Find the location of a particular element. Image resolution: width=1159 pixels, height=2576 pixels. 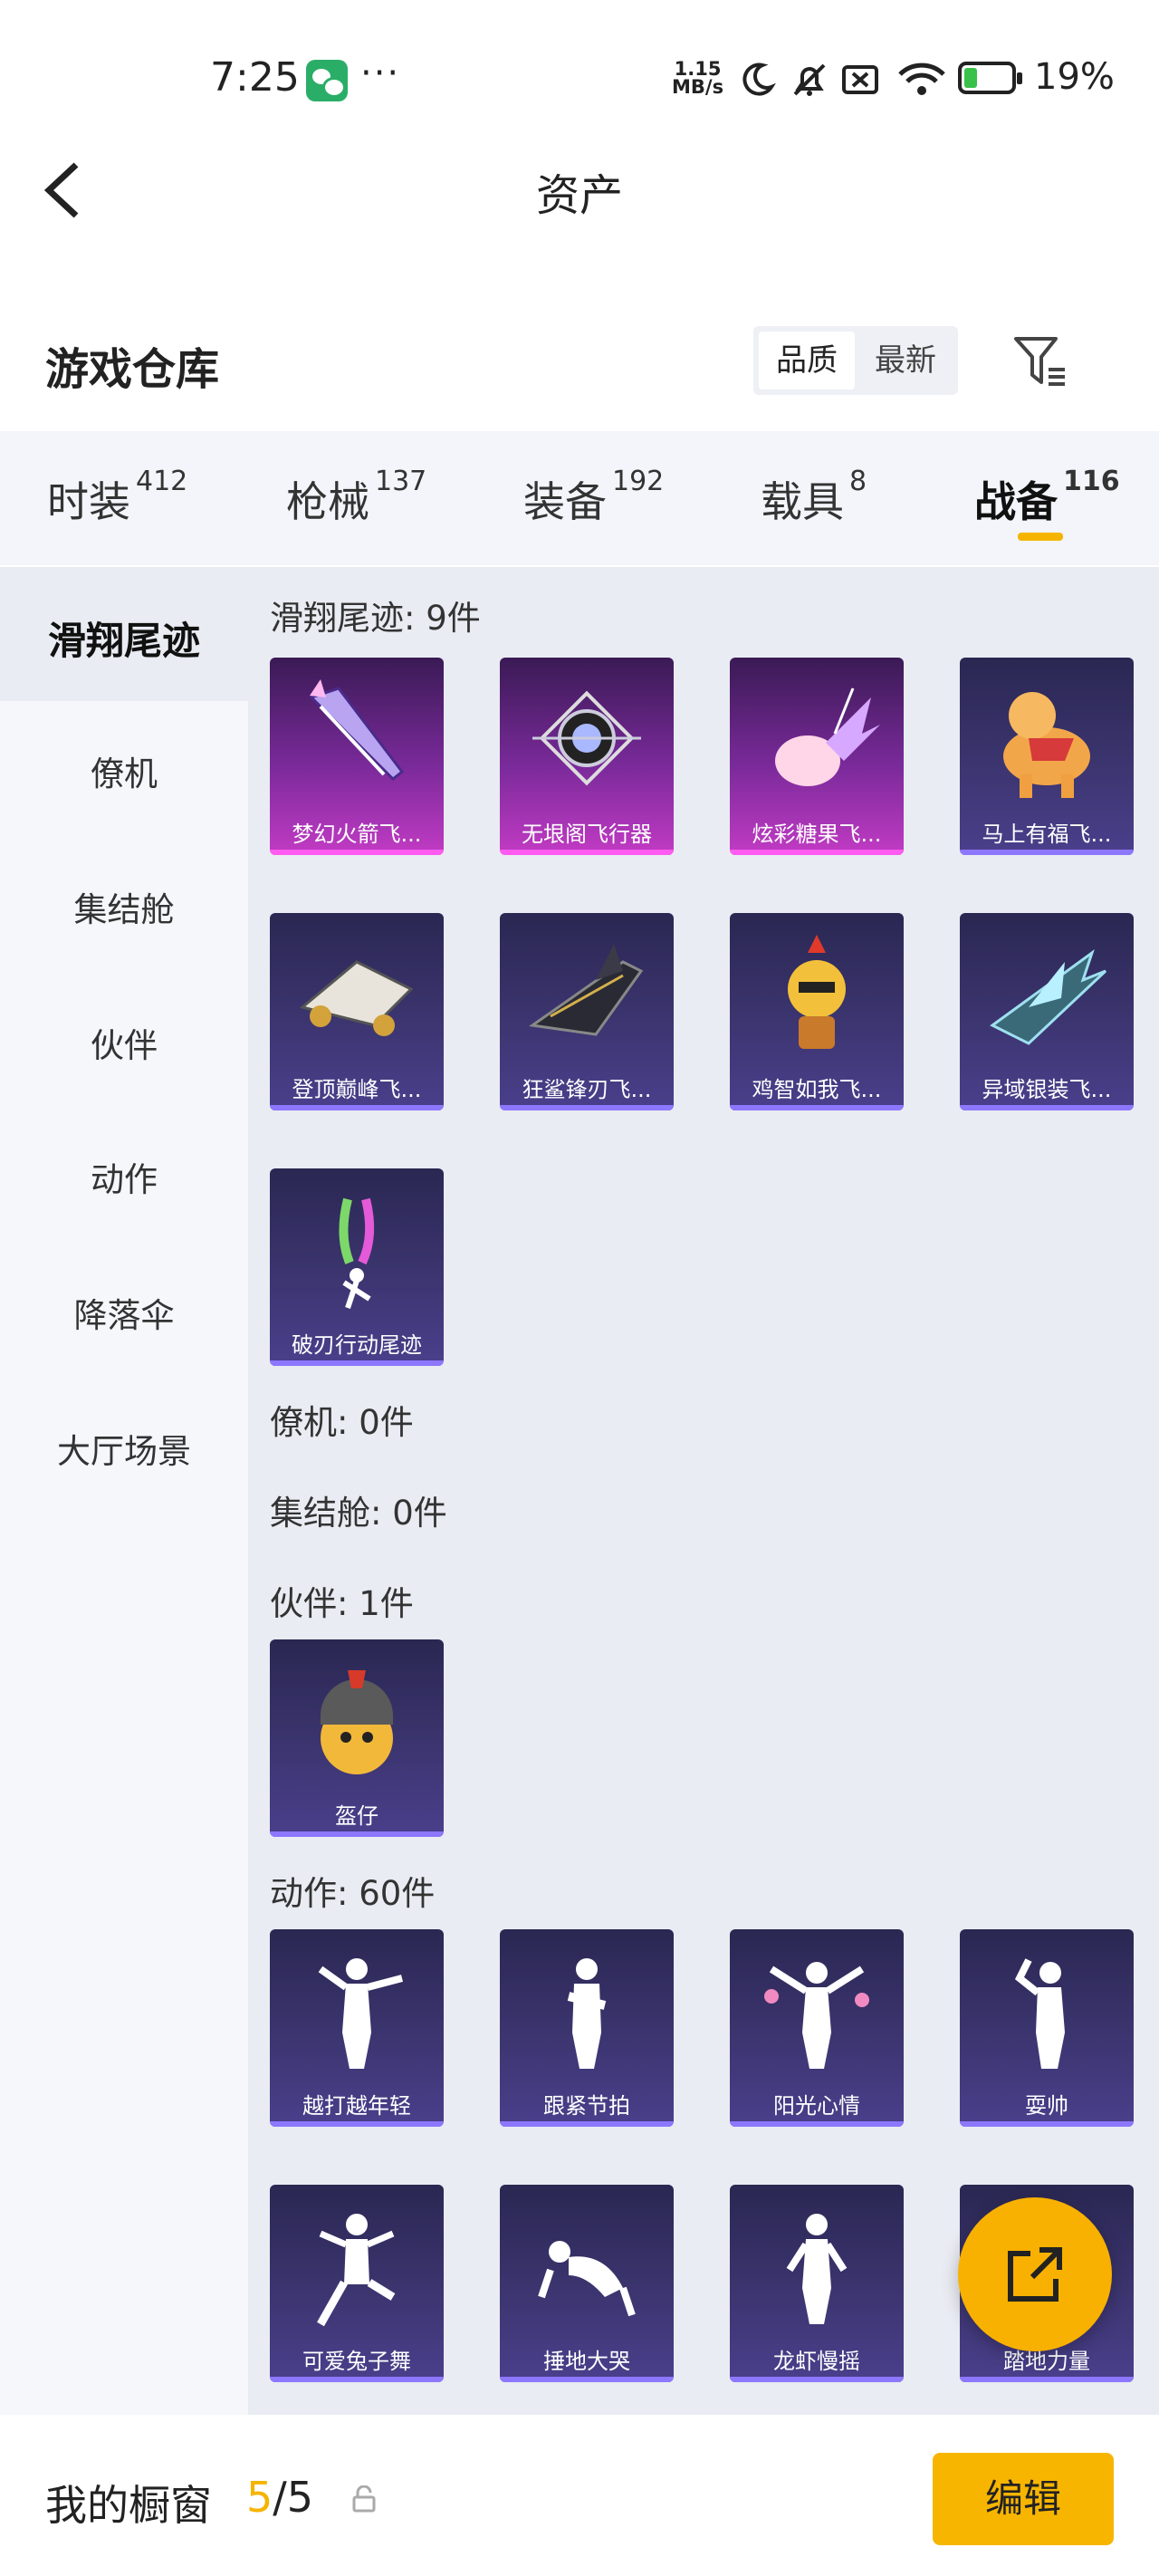

helmet-chick-icon is located at coordinates (357, 1722).